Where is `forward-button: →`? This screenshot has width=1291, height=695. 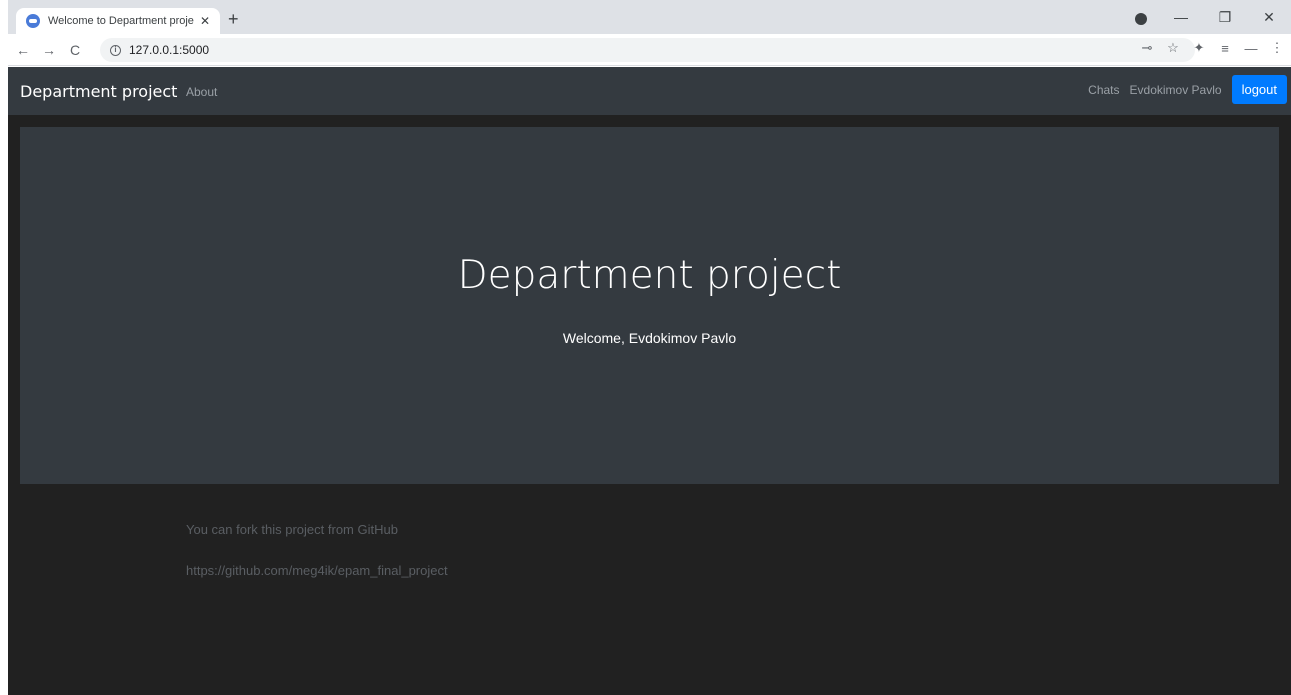 forward-button: → is located at coordinates (49, 50).